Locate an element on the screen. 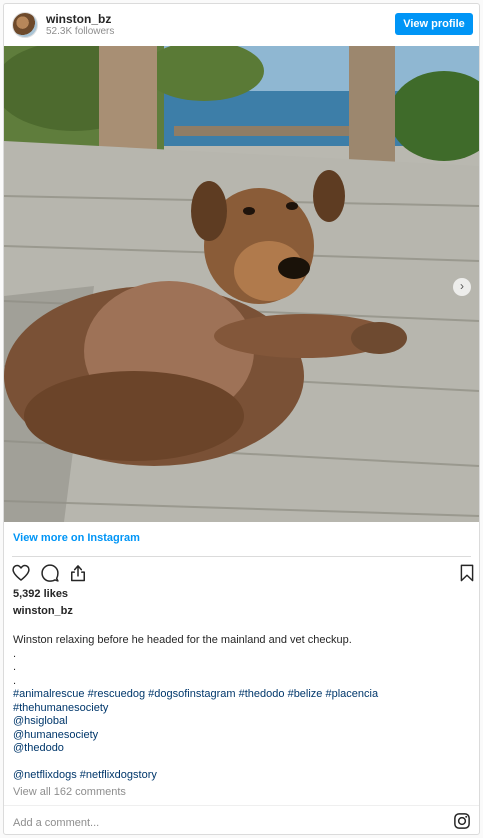 The width and height of the screenshot is (483, 838). mention-link: @hsiglobal is located at coordinates (240, 722).